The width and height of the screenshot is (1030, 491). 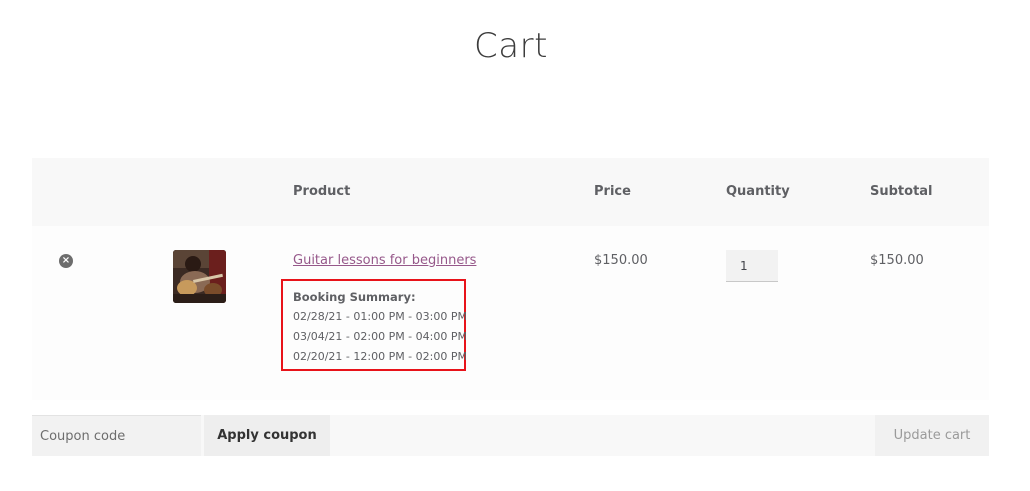 What do you see at coordinates (354, 297) in the screenshot?
I see `booking-summary-title: Booking Summary:` at bounding box center [354, 297].